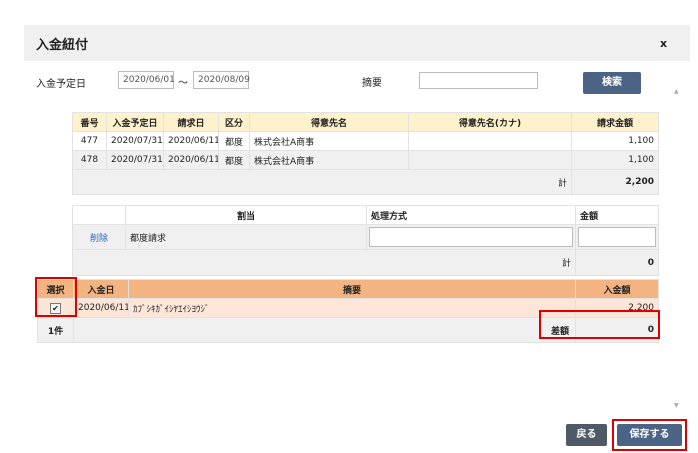 The image size is (698, 453). Describe the element at coordinates (56, 297) in the screenshot. I see `highlight-select-column` at that location.